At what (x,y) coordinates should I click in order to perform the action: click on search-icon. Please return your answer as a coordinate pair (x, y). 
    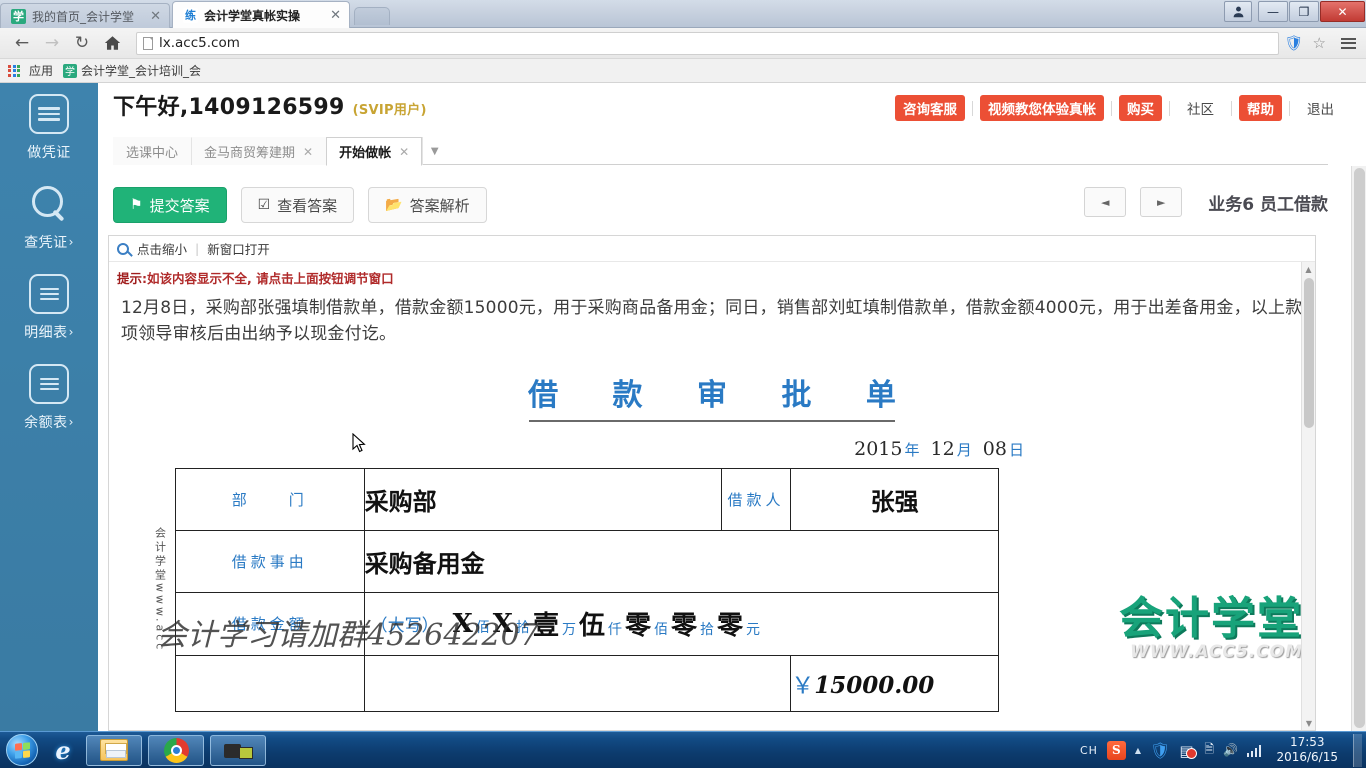
    Looking at the image, I should click on (49, 204).